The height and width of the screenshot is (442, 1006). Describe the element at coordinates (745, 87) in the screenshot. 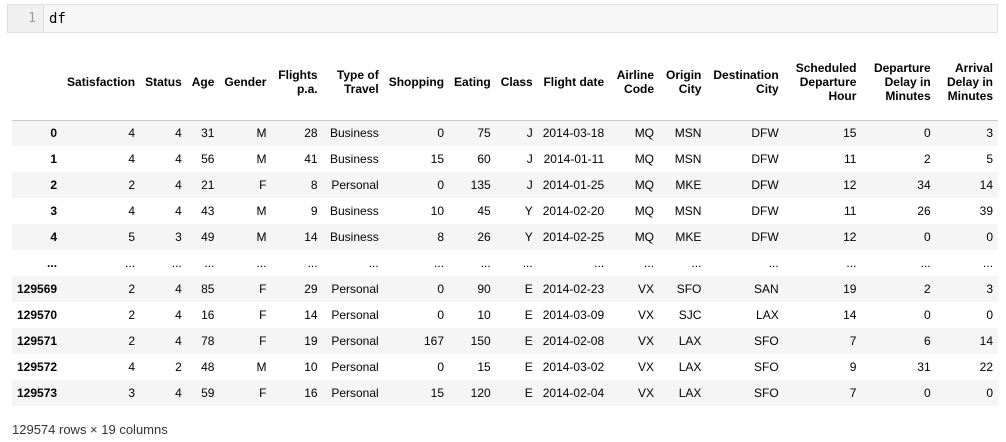

I see `column-header: Destination City` at that location.